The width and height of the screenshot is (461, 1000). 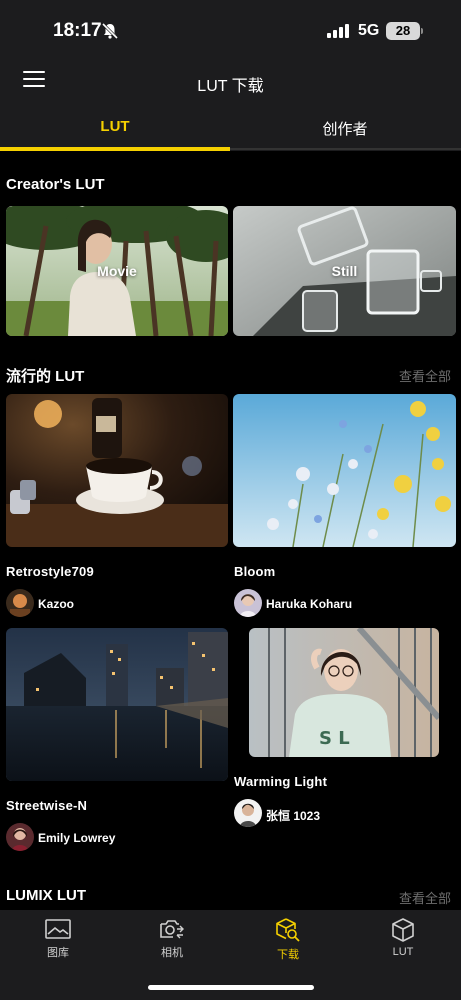 I want to click on creator-card-movie: Movie, so click(x=117, y=271).